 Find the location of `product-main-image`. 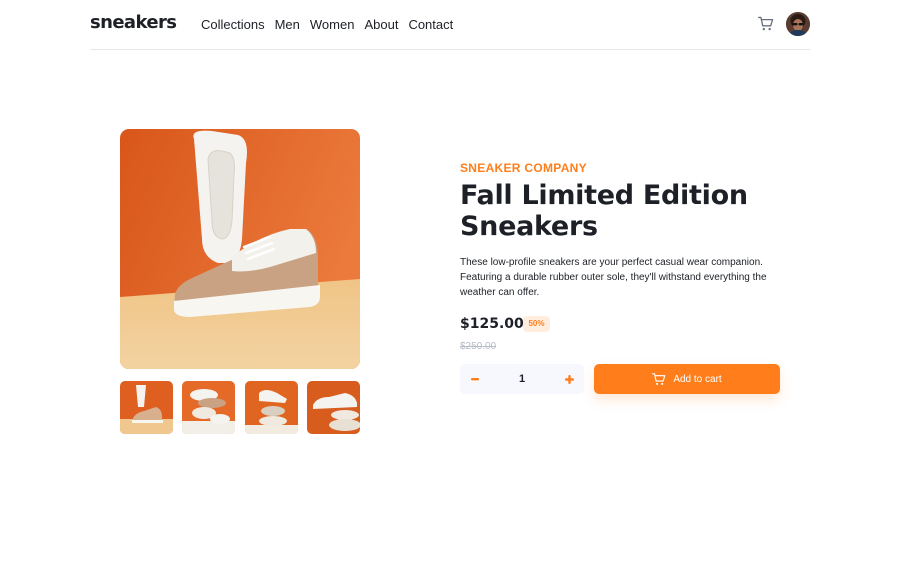

product-main-image is located at coordinates (240, 249).